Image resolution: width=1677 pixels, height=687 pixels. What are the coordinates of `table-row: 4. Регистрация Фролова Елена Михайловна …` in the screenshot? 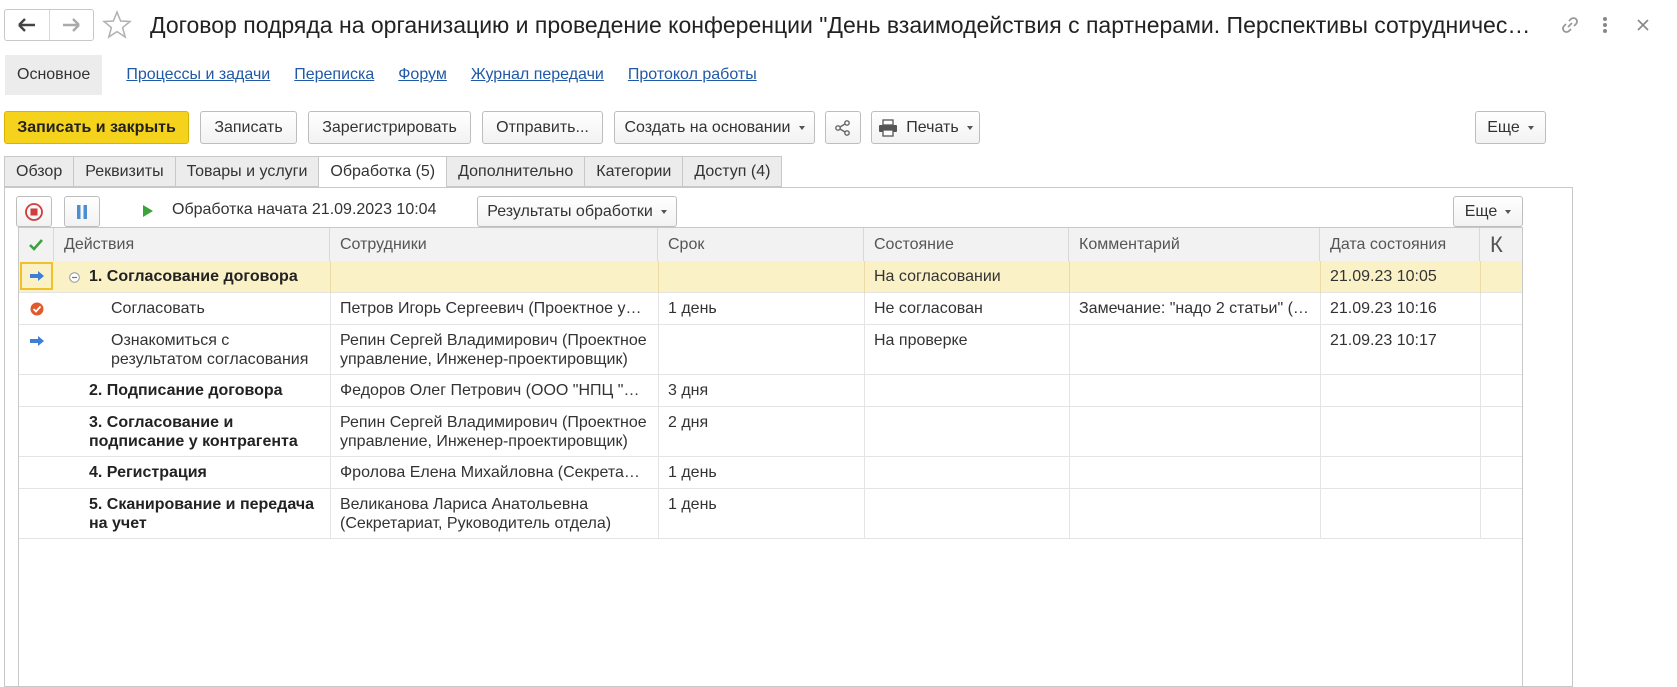 It's located at (770, 473).